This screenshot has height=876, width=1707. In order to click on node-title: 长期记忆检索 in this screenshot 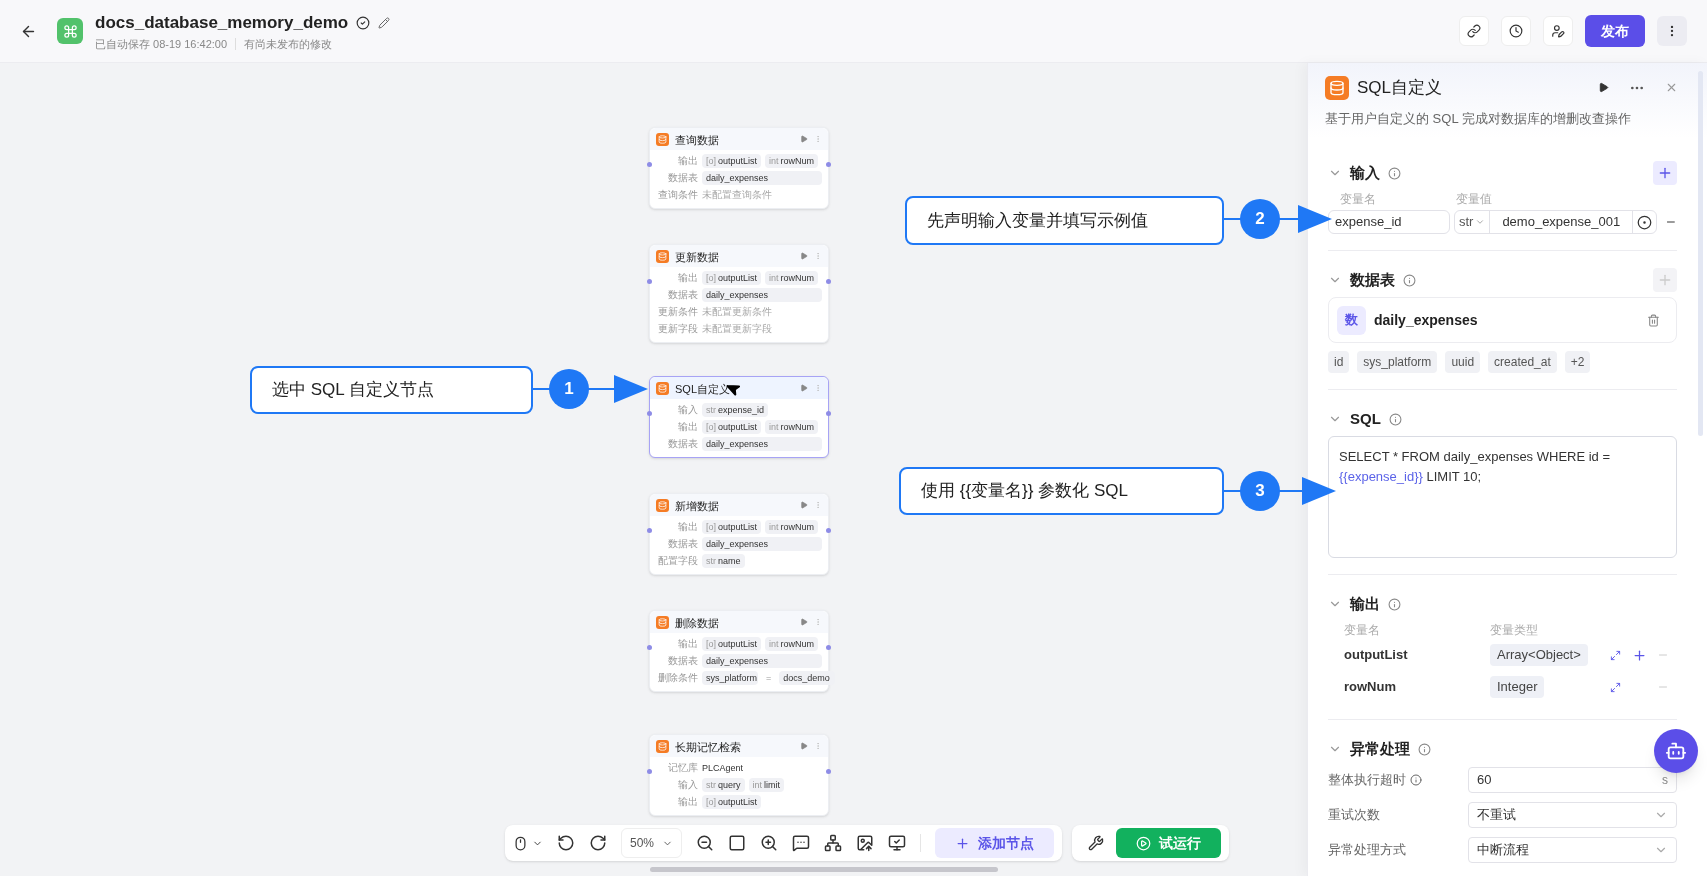, I will do `click(708, 747)`.